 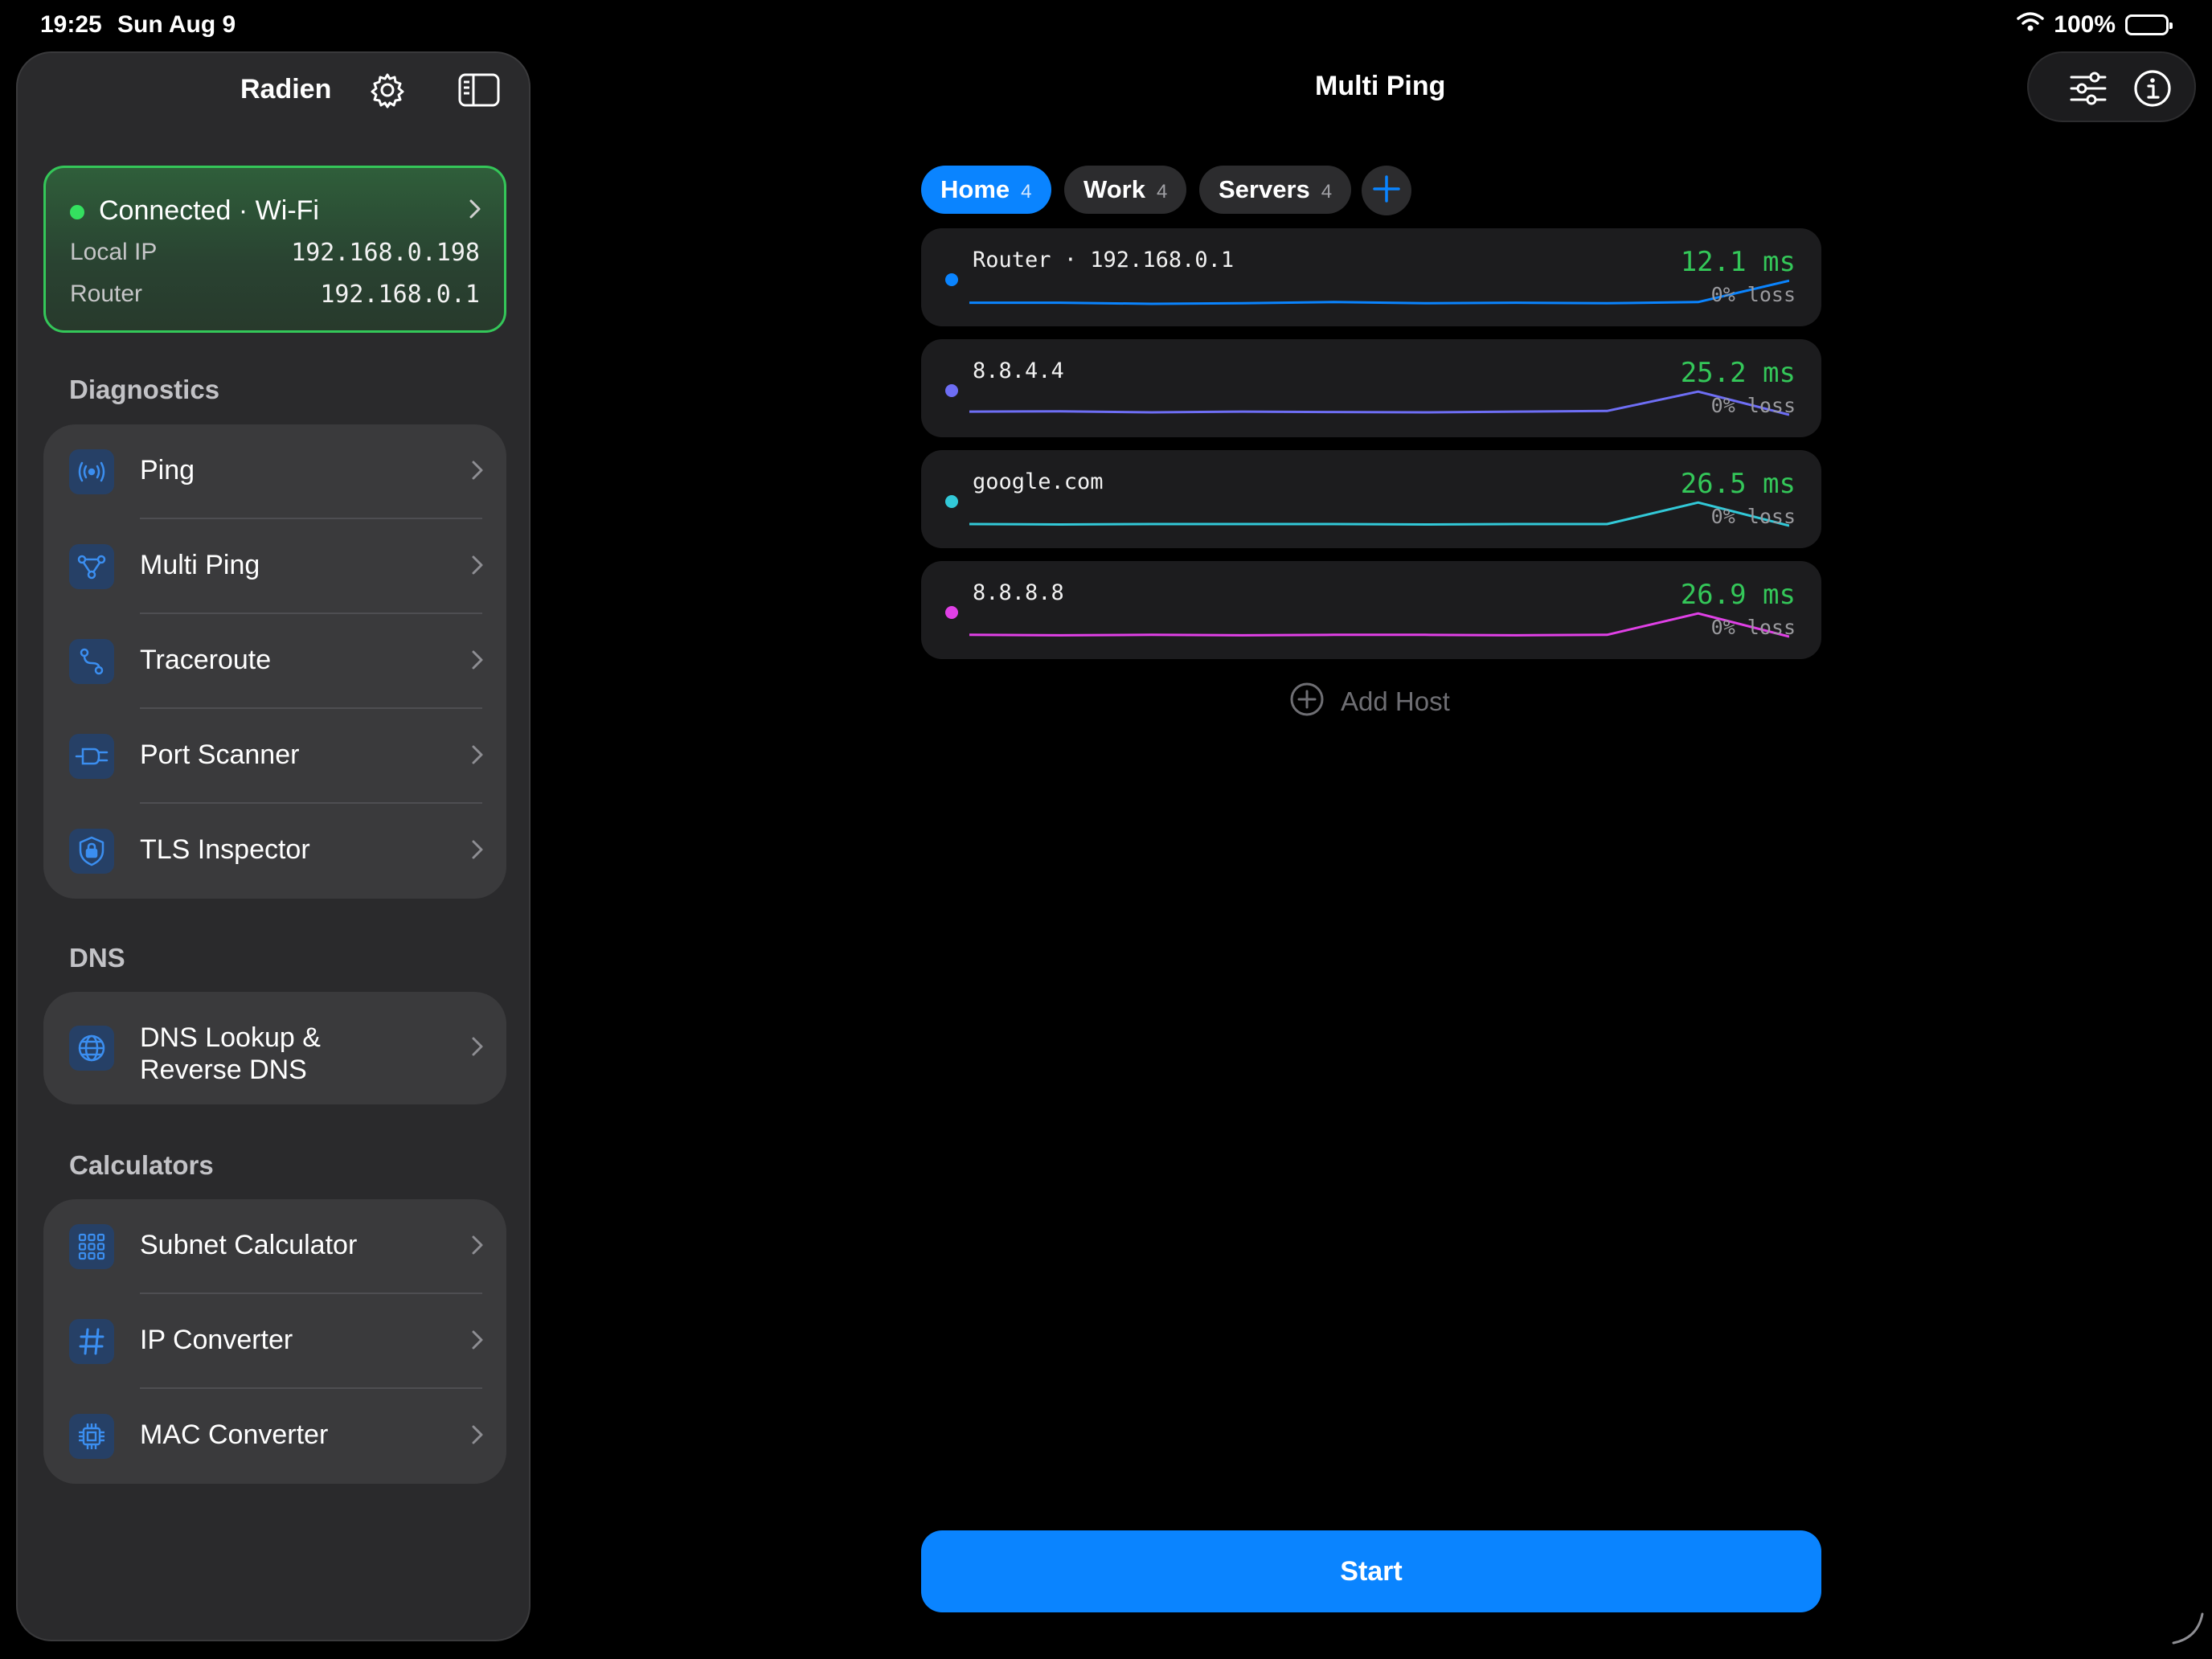 What do you see at coordinates (2088, 88) in the screenshot?
I see `sliders-icon` at bounding box center [2088, 88].